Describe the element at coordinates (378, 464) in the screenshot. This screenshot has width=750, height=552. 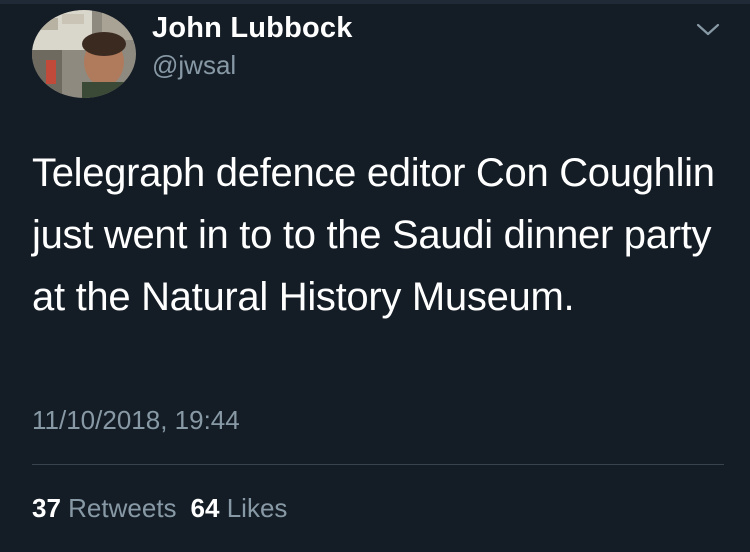
I see `stats-divider` at that location.